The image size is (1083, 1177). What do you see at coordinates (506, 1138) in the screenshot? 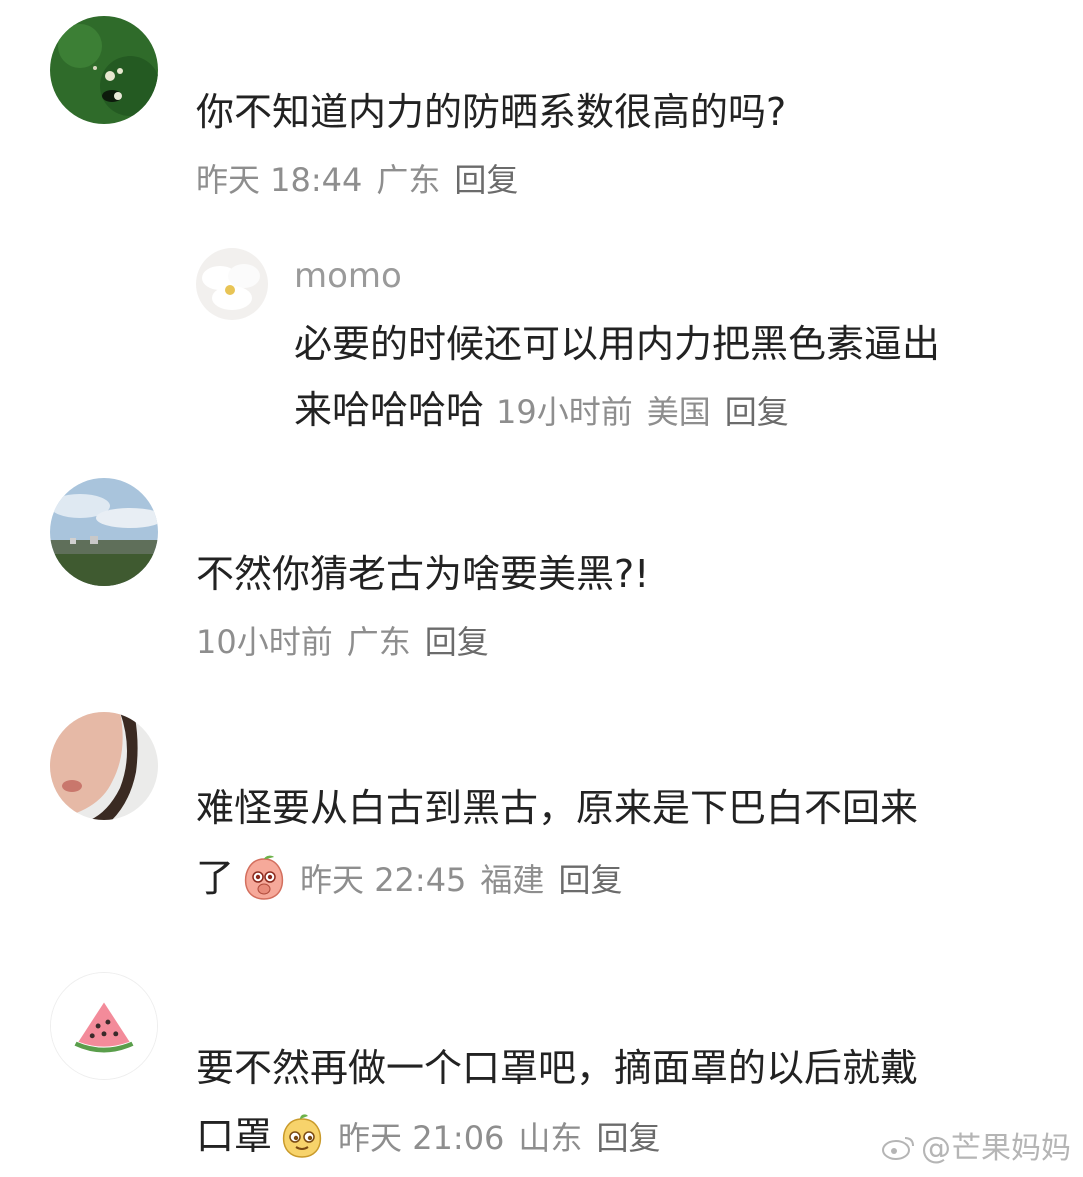
I see `comment-meta: 昨天 21:06 山东 回复` at bounding box center [506, 1138].